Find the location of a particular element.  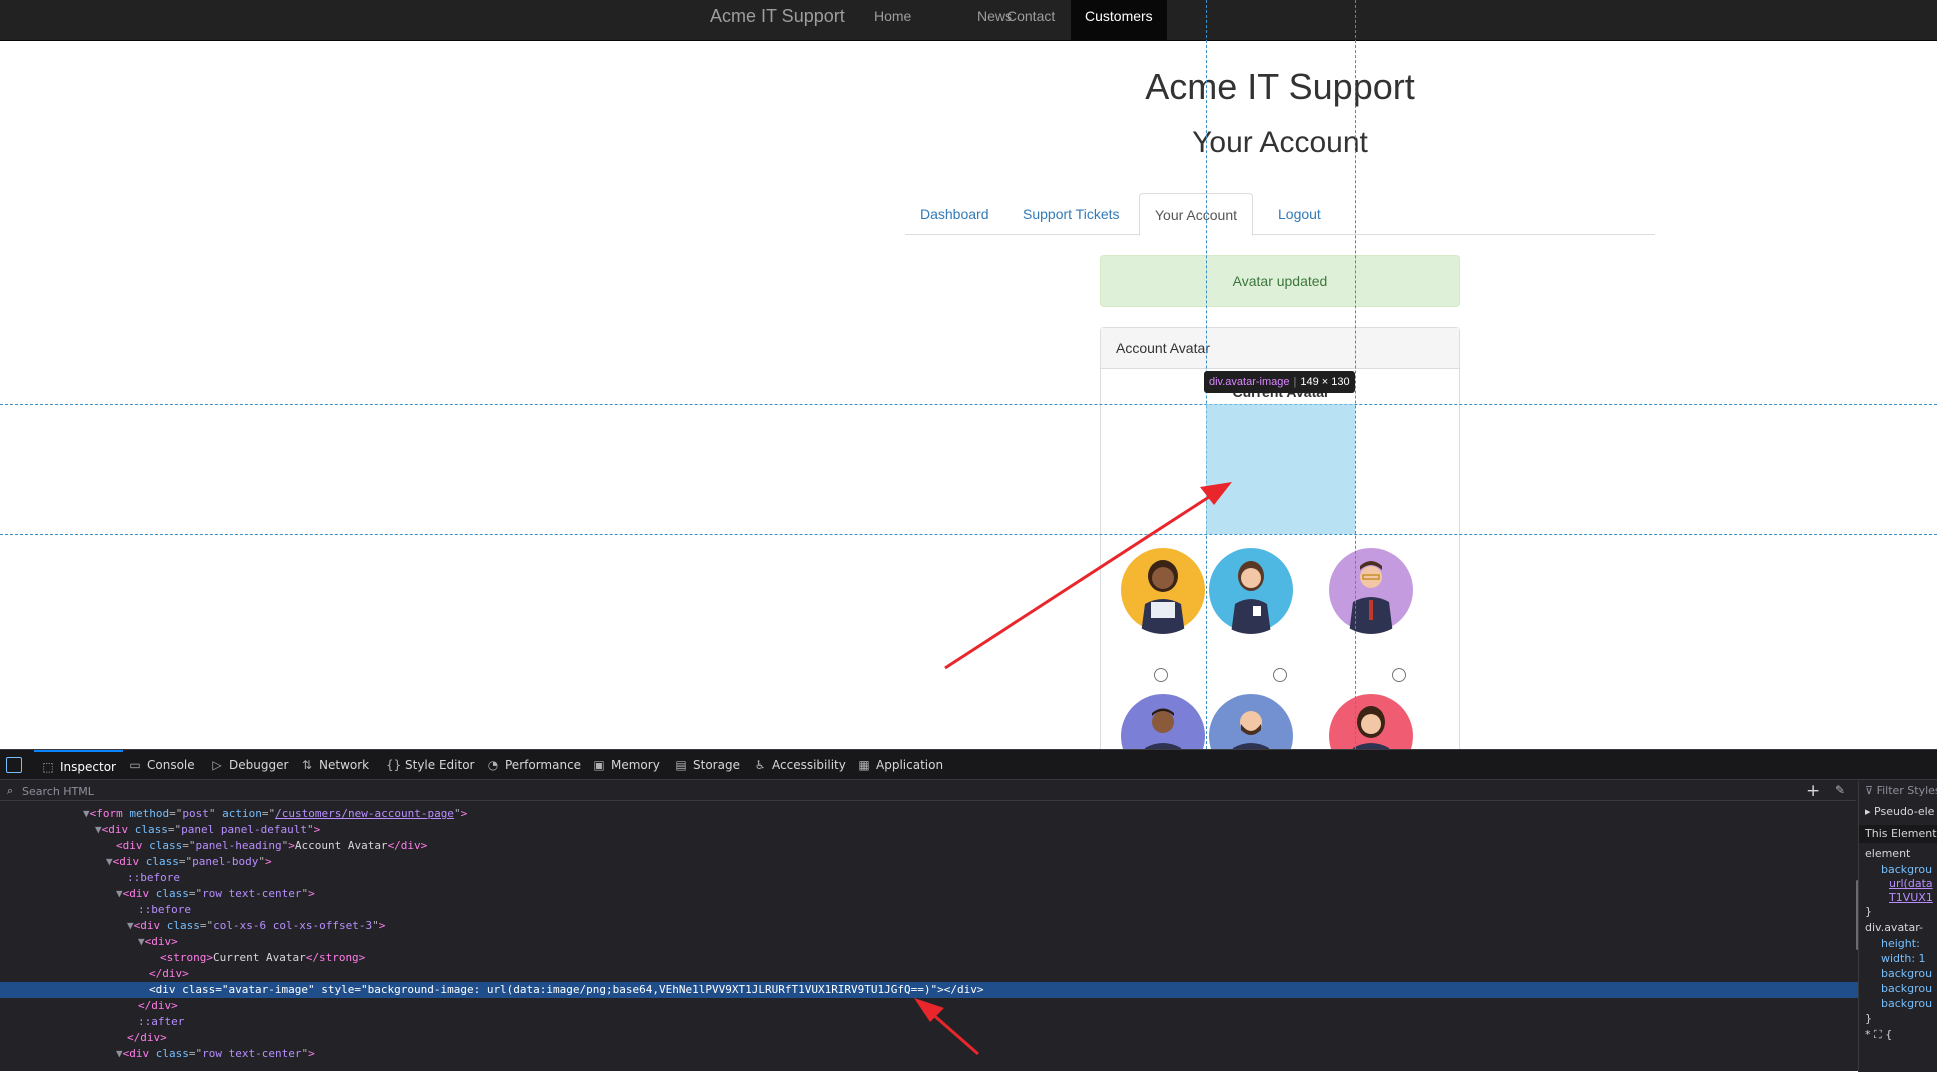

tab-label: Console is located at coordinates (171, 765).